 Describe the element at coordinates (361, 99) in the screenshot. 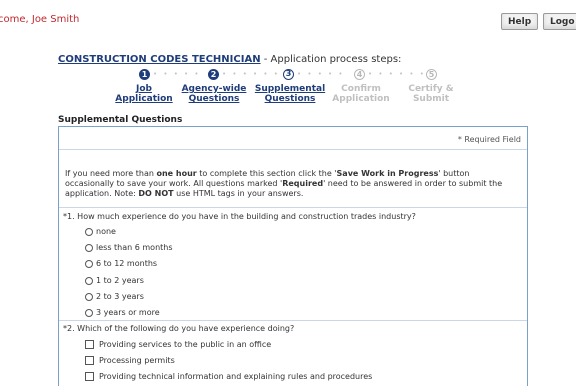

I see `step-4-label-line2: Application` at that location.